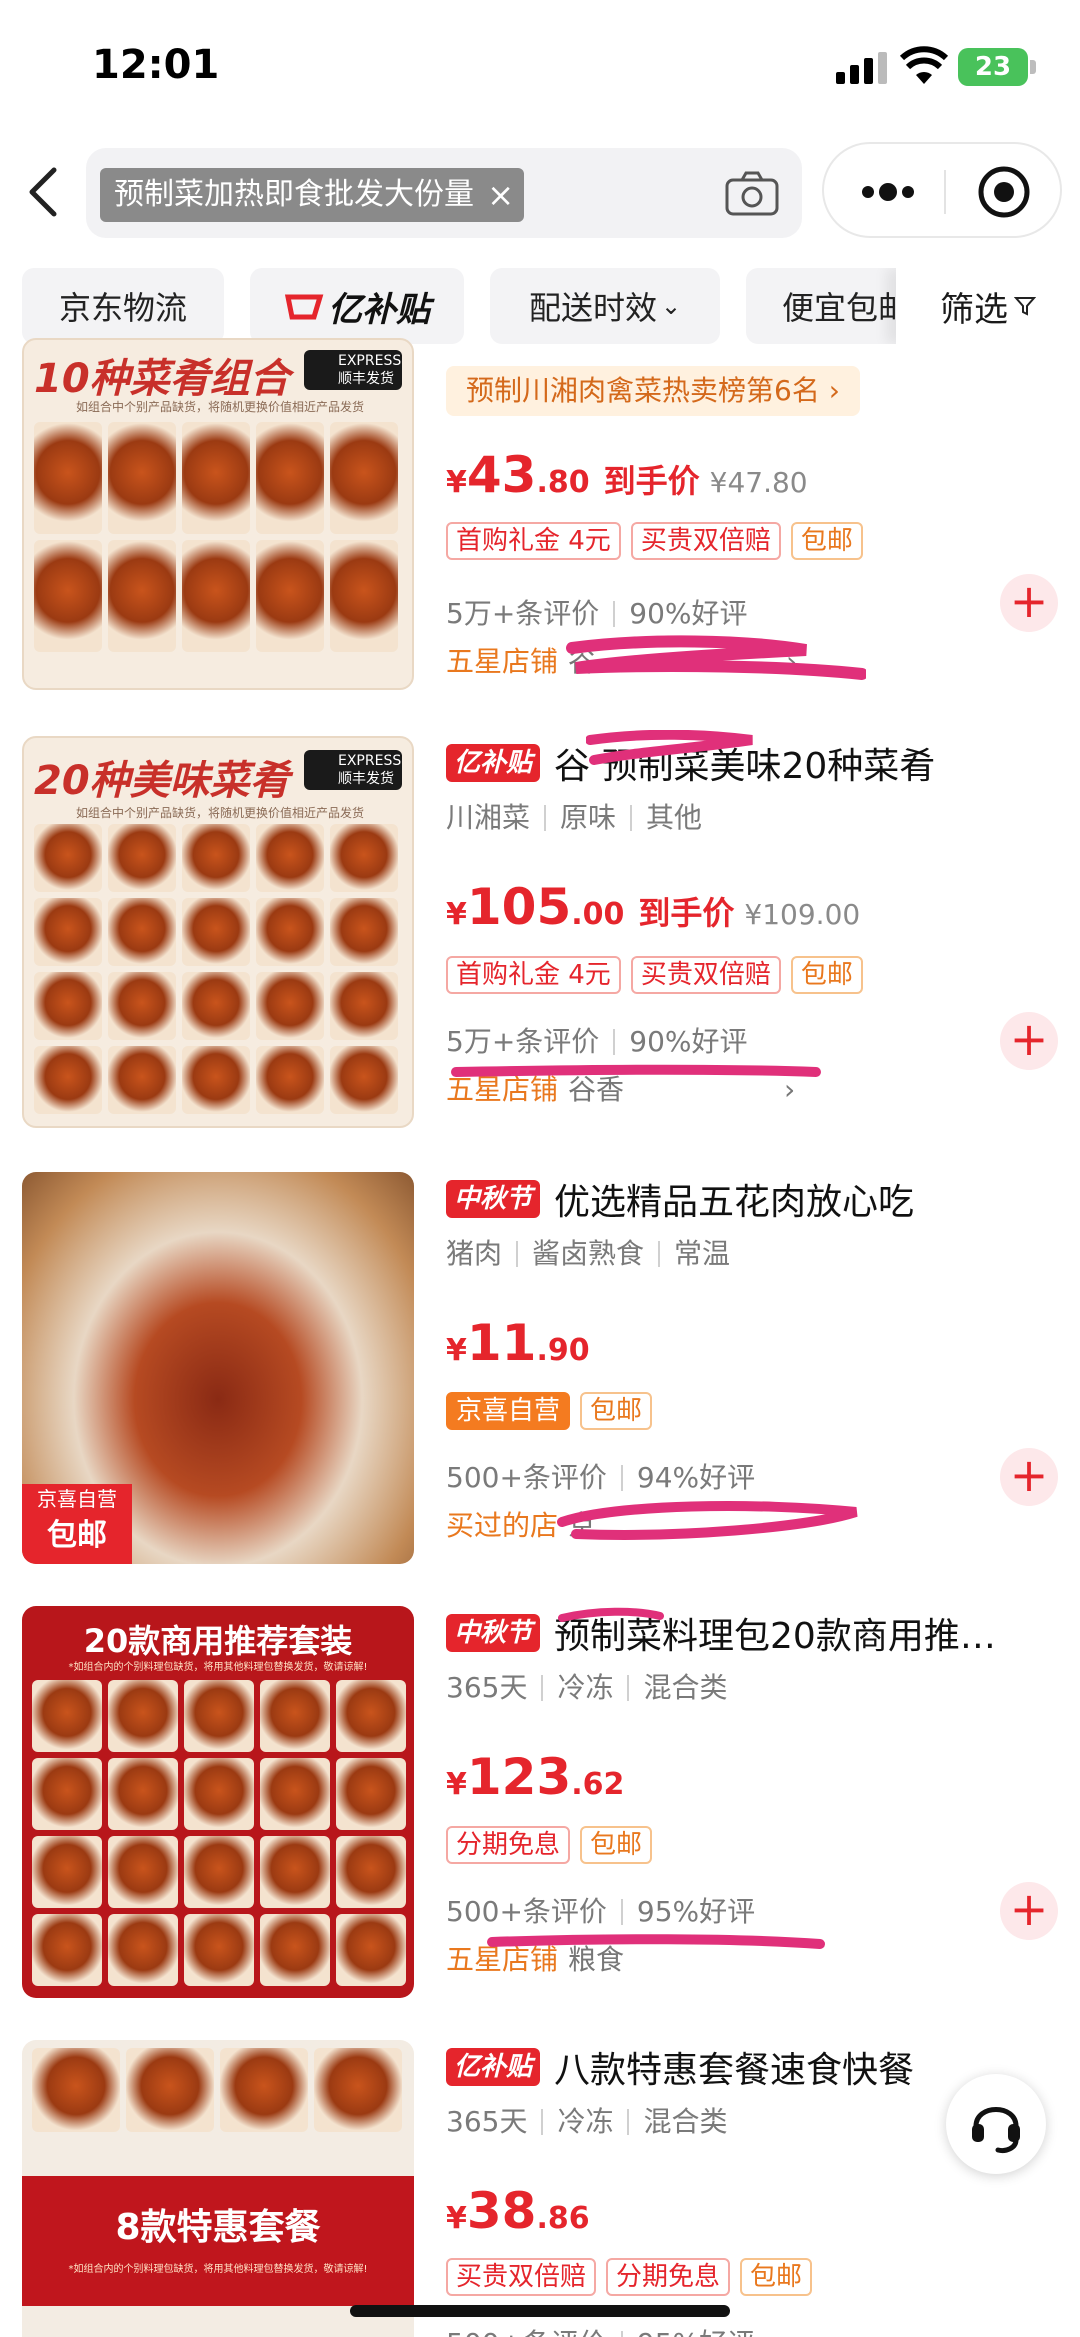 This screenshot has width=1080, height=2337. What do you see at coordinates (588, 1252) in the screenshot?
I see `product-attributes: 猪肉 酱卤熟食 常温` at bounding box center [588, 1252].